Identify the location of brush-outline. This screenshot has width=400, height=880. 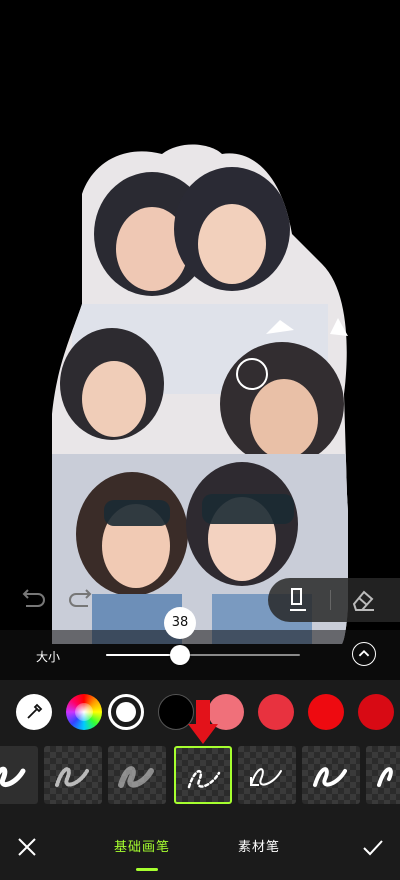
(331, 775).